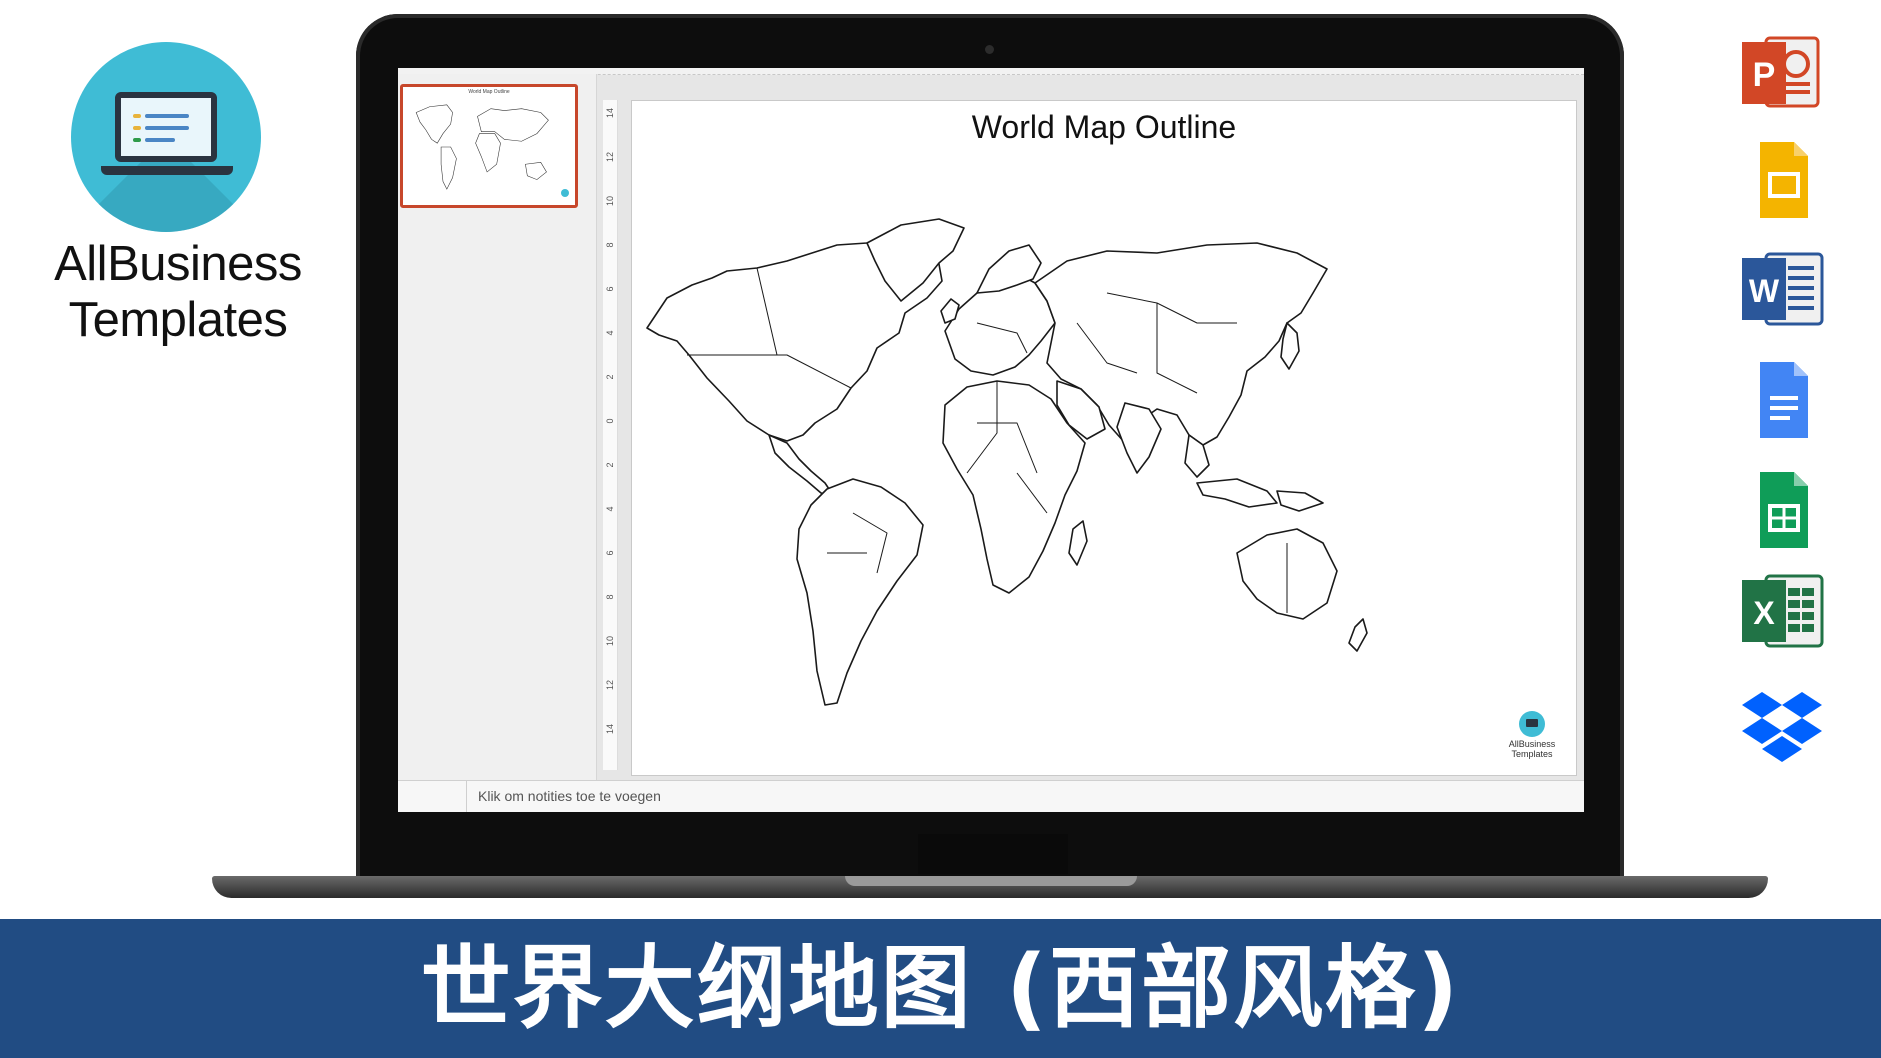 The image size is (1881, 1058). What do you see at coordinates (1078, 543) in the screenshot?
I see `madagascar-outline` at bounding box center [1078, 543].